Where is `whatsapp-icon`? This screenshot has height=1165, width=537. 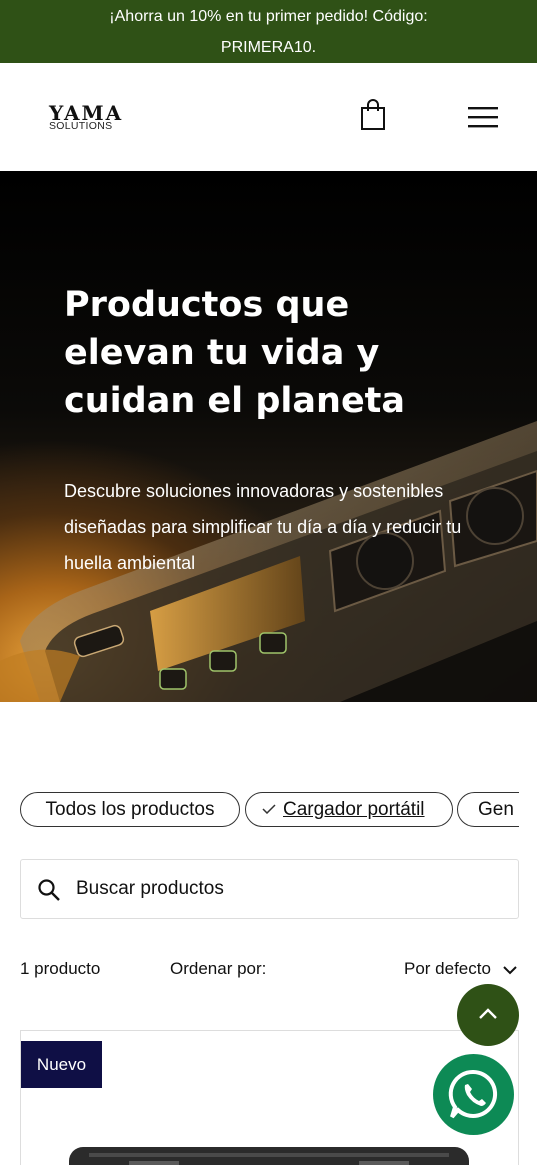 whatsapp-icon is located at coordinates (473, 1094).